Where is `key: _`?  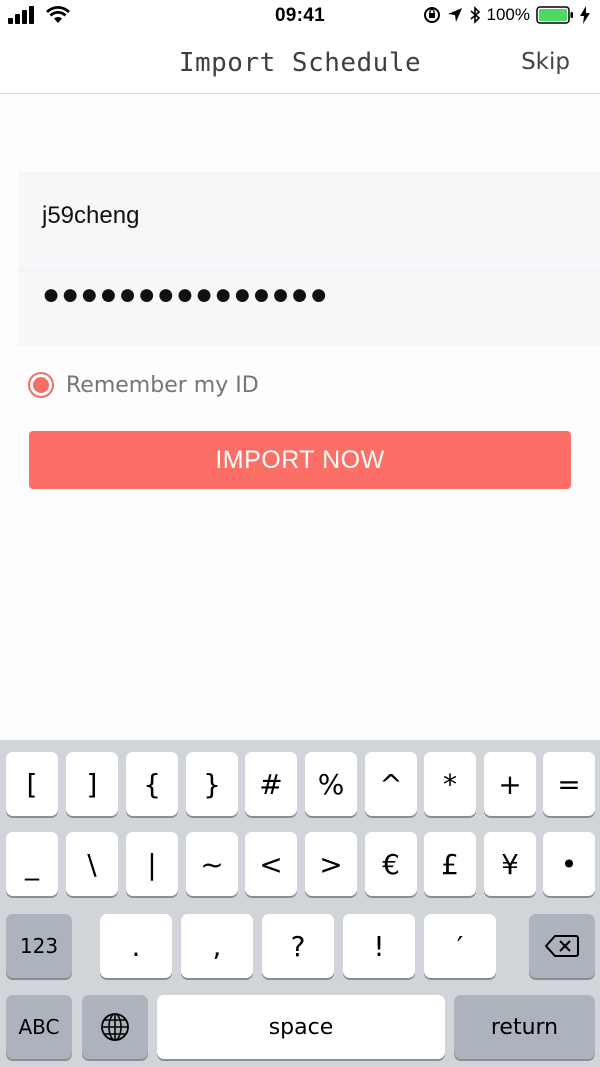 key: _ is located at coordinates (32, 864).